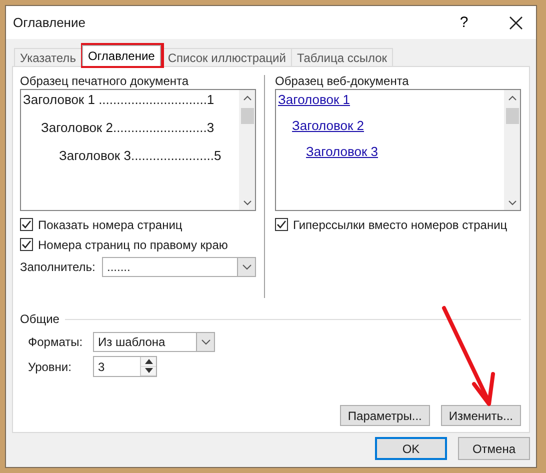  I want to click on tab: Указатель, so click(48, 57).